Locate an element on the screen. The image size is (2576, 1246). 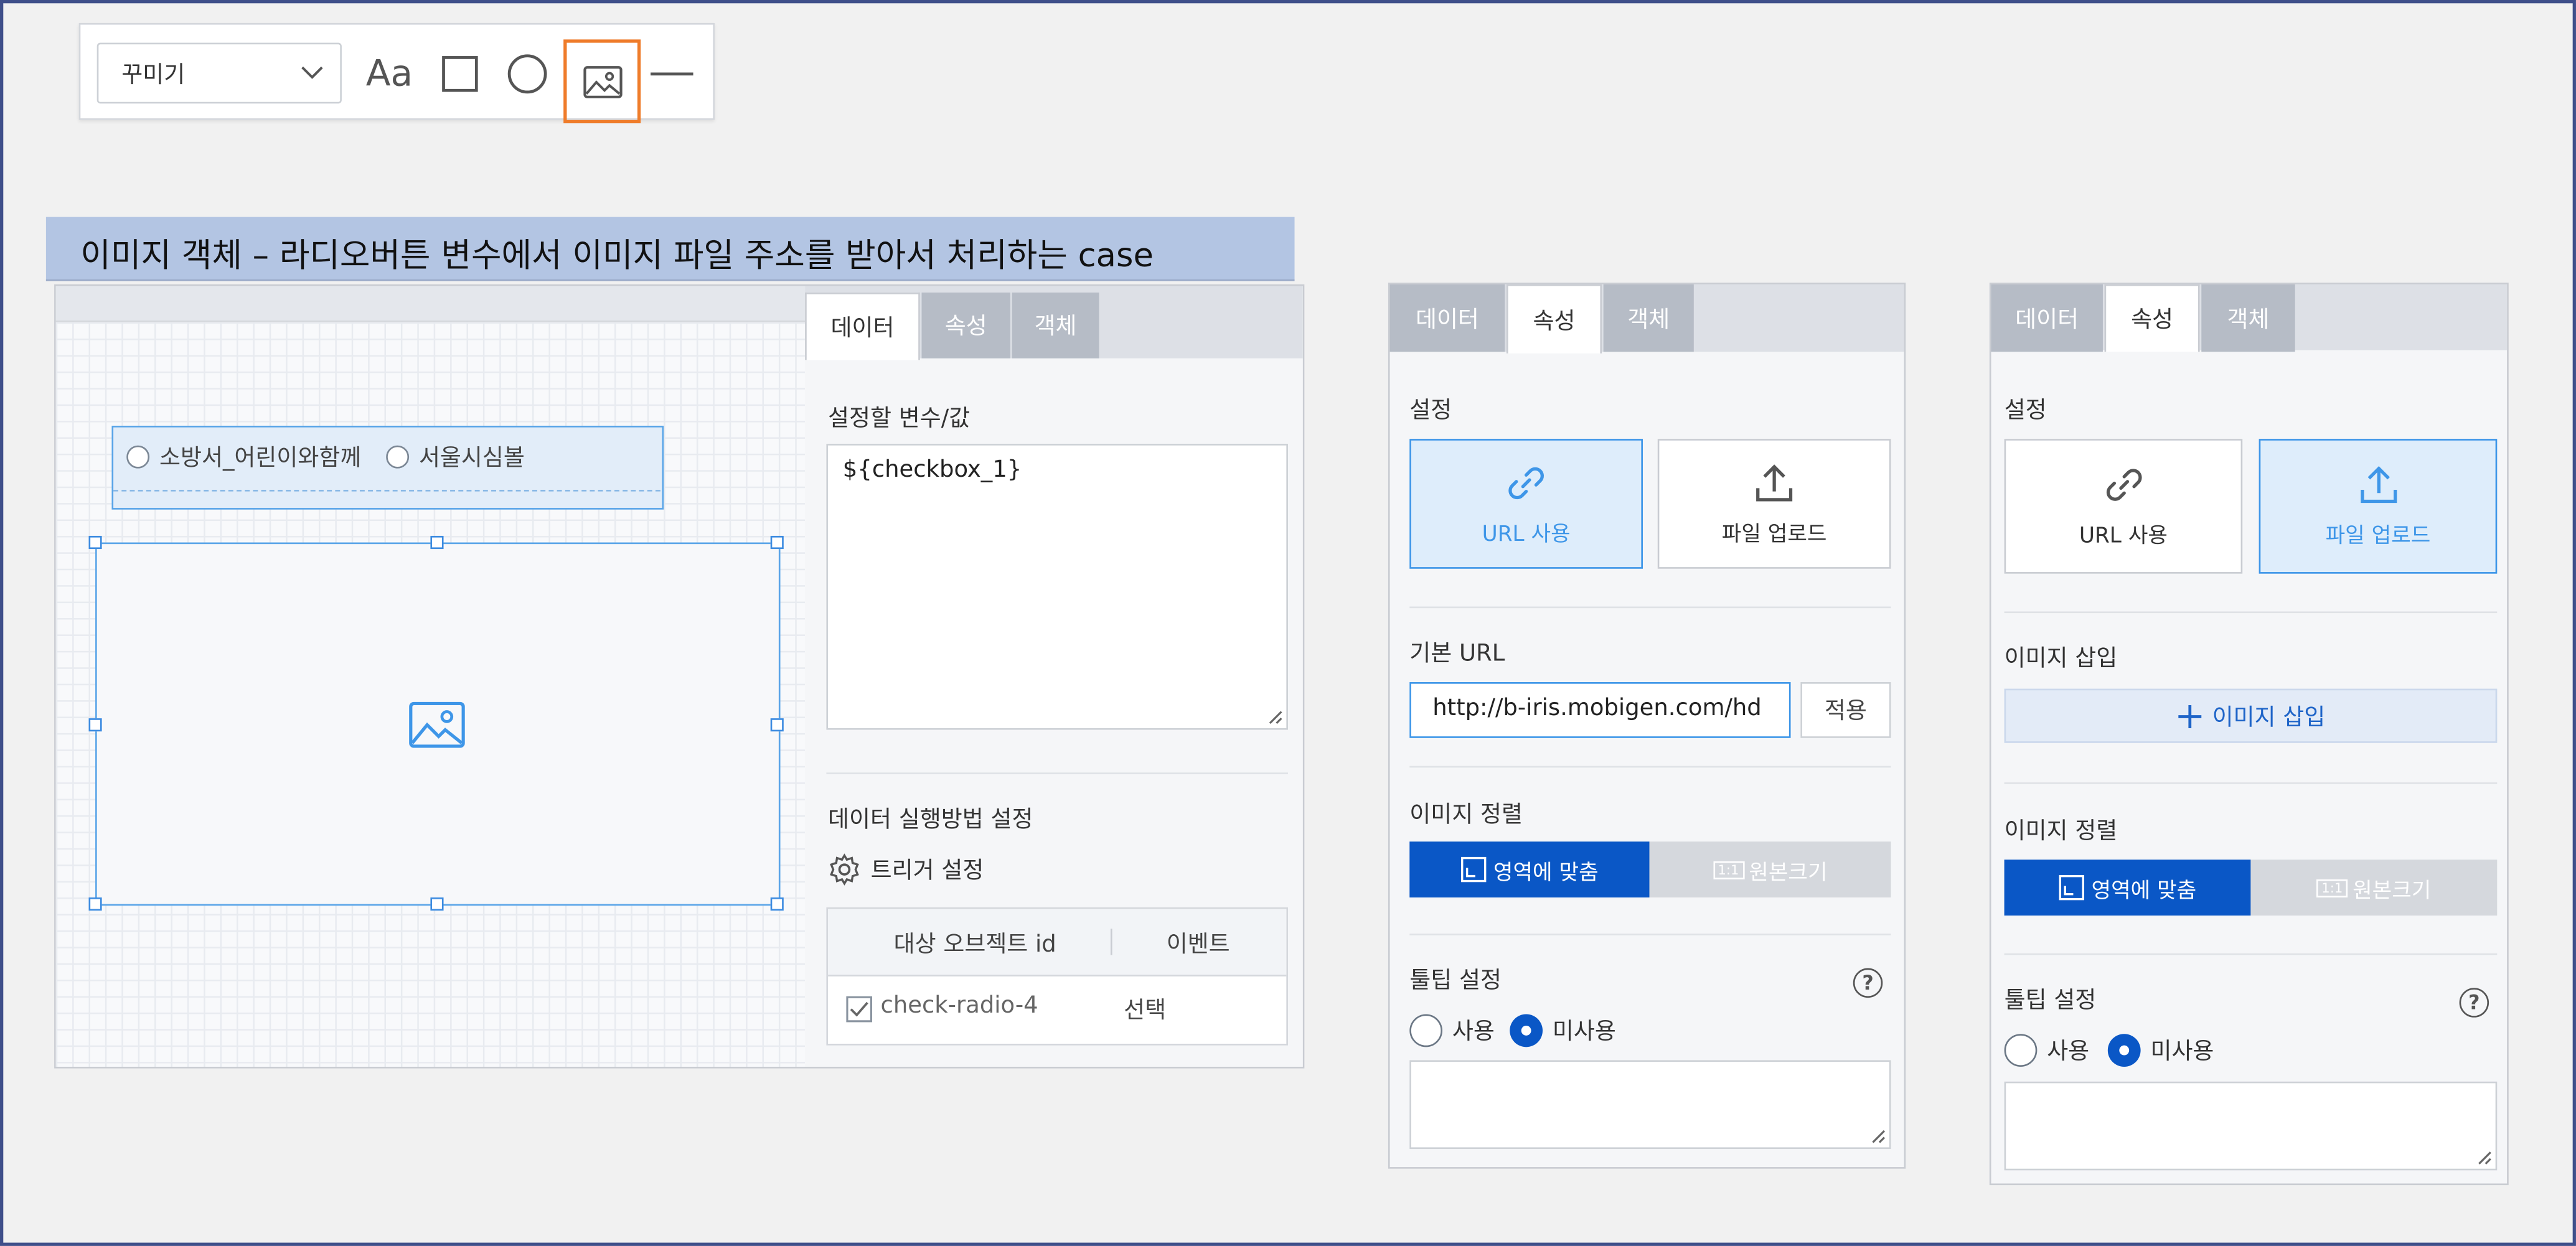
panel2-tabbar: 데이터 속성 객체 is located at coordinates (1646, 319).